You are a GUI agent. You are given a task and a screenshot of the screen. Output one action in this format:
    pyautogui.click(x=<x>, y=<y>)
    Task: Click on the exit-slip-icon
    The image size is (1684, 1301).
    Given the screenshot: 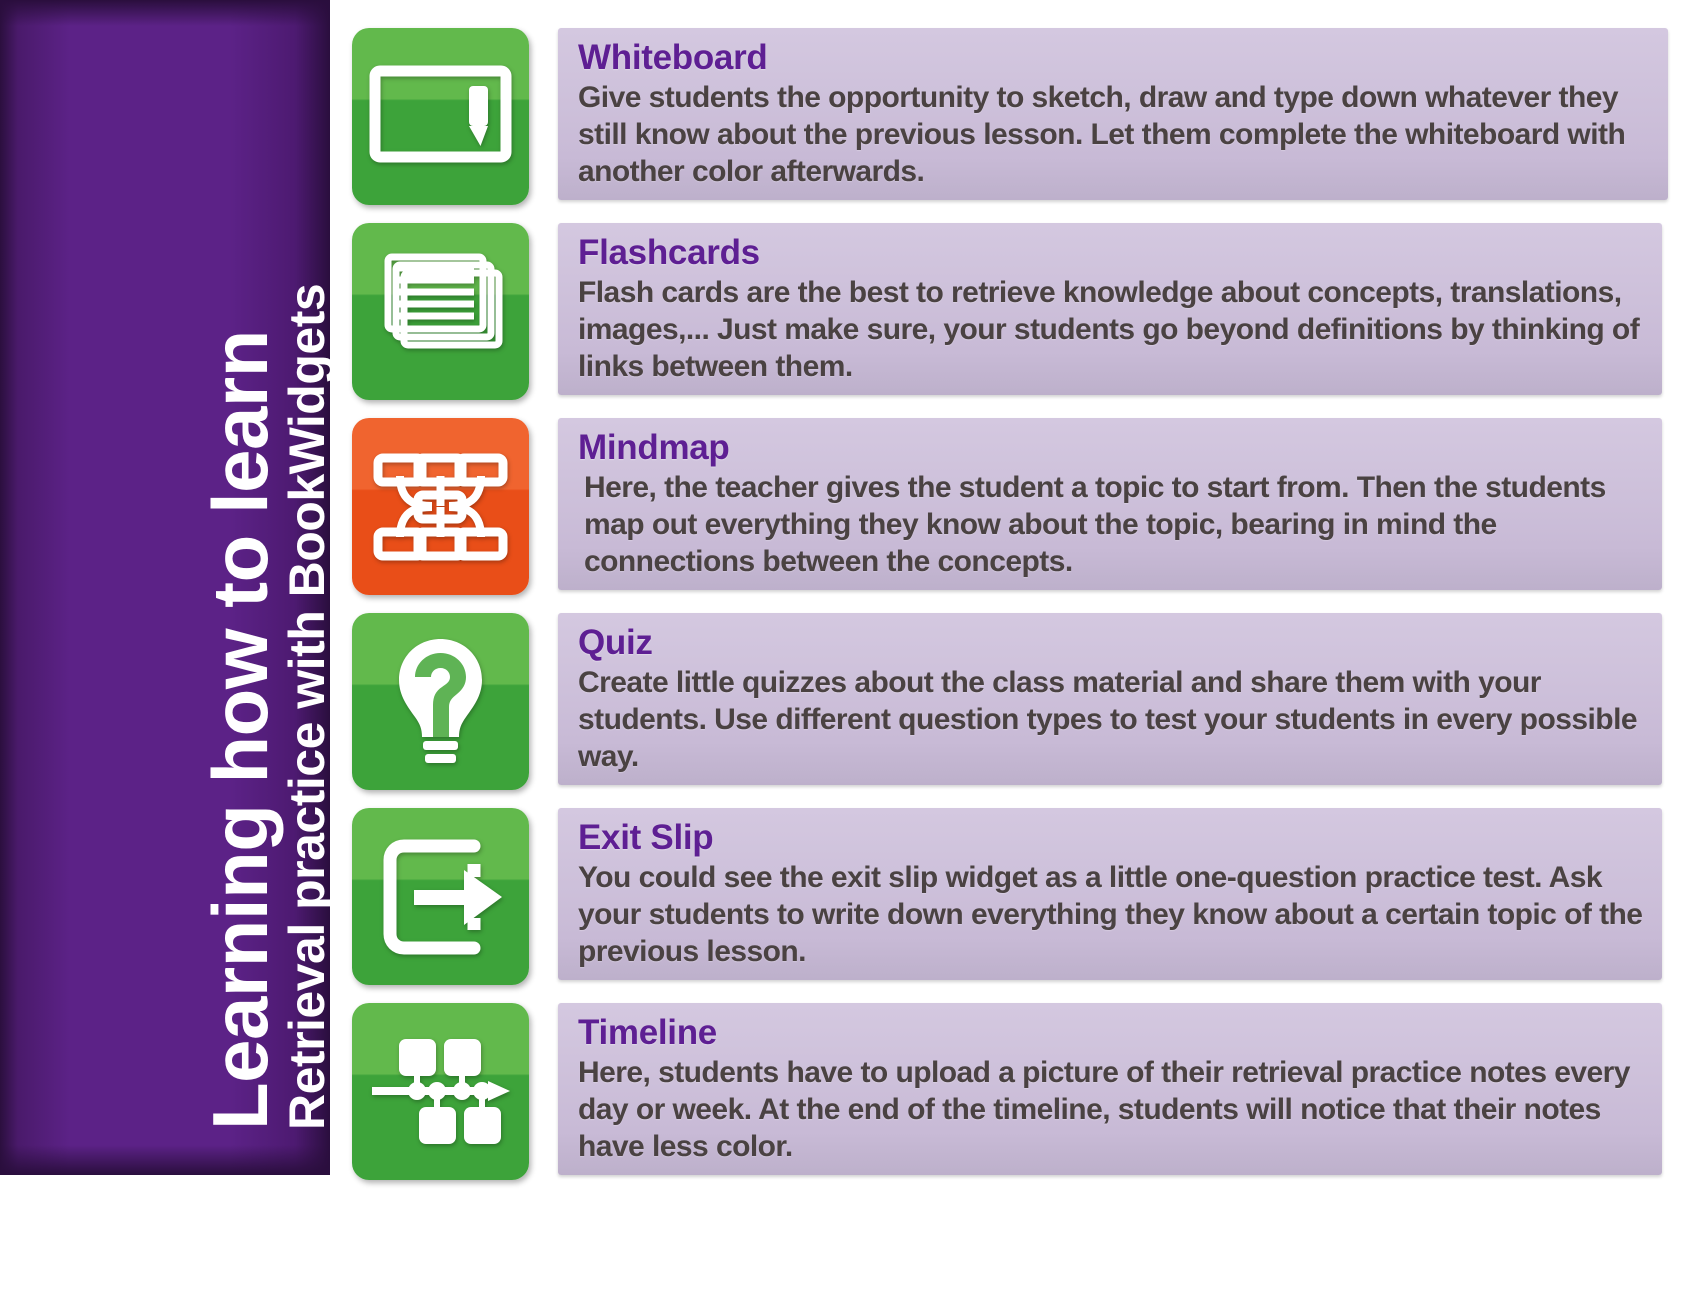 What is the action you would take?
    pyautogui.click(x=440, y=896)
    